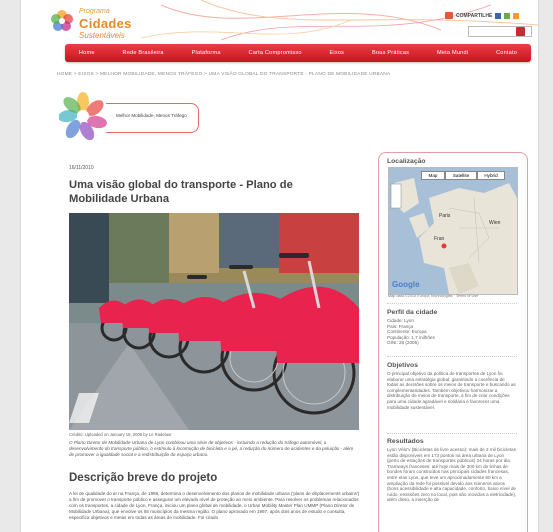 The image size is (553, 532). I want to click on section-banner-label: Melhor Mobilidade, Menos Tráfego, so click(151, 115).